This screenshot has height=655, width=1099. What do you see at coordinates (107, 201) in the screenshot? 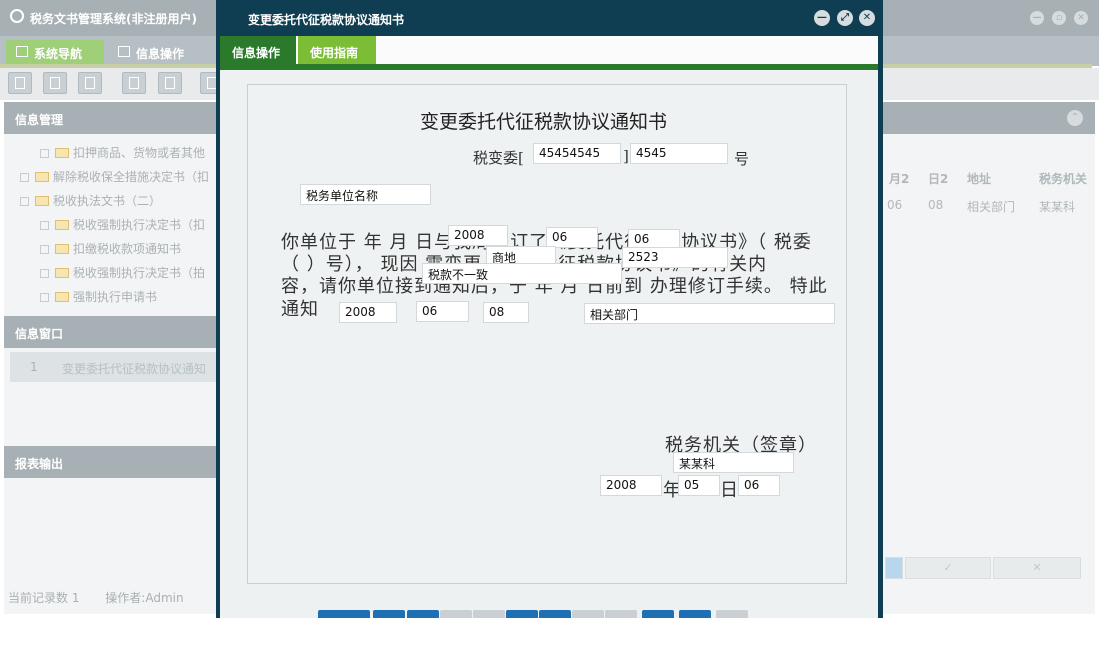
I see `tree-item-label: 税收执法文书（二）` at bounding box center [107, 201].